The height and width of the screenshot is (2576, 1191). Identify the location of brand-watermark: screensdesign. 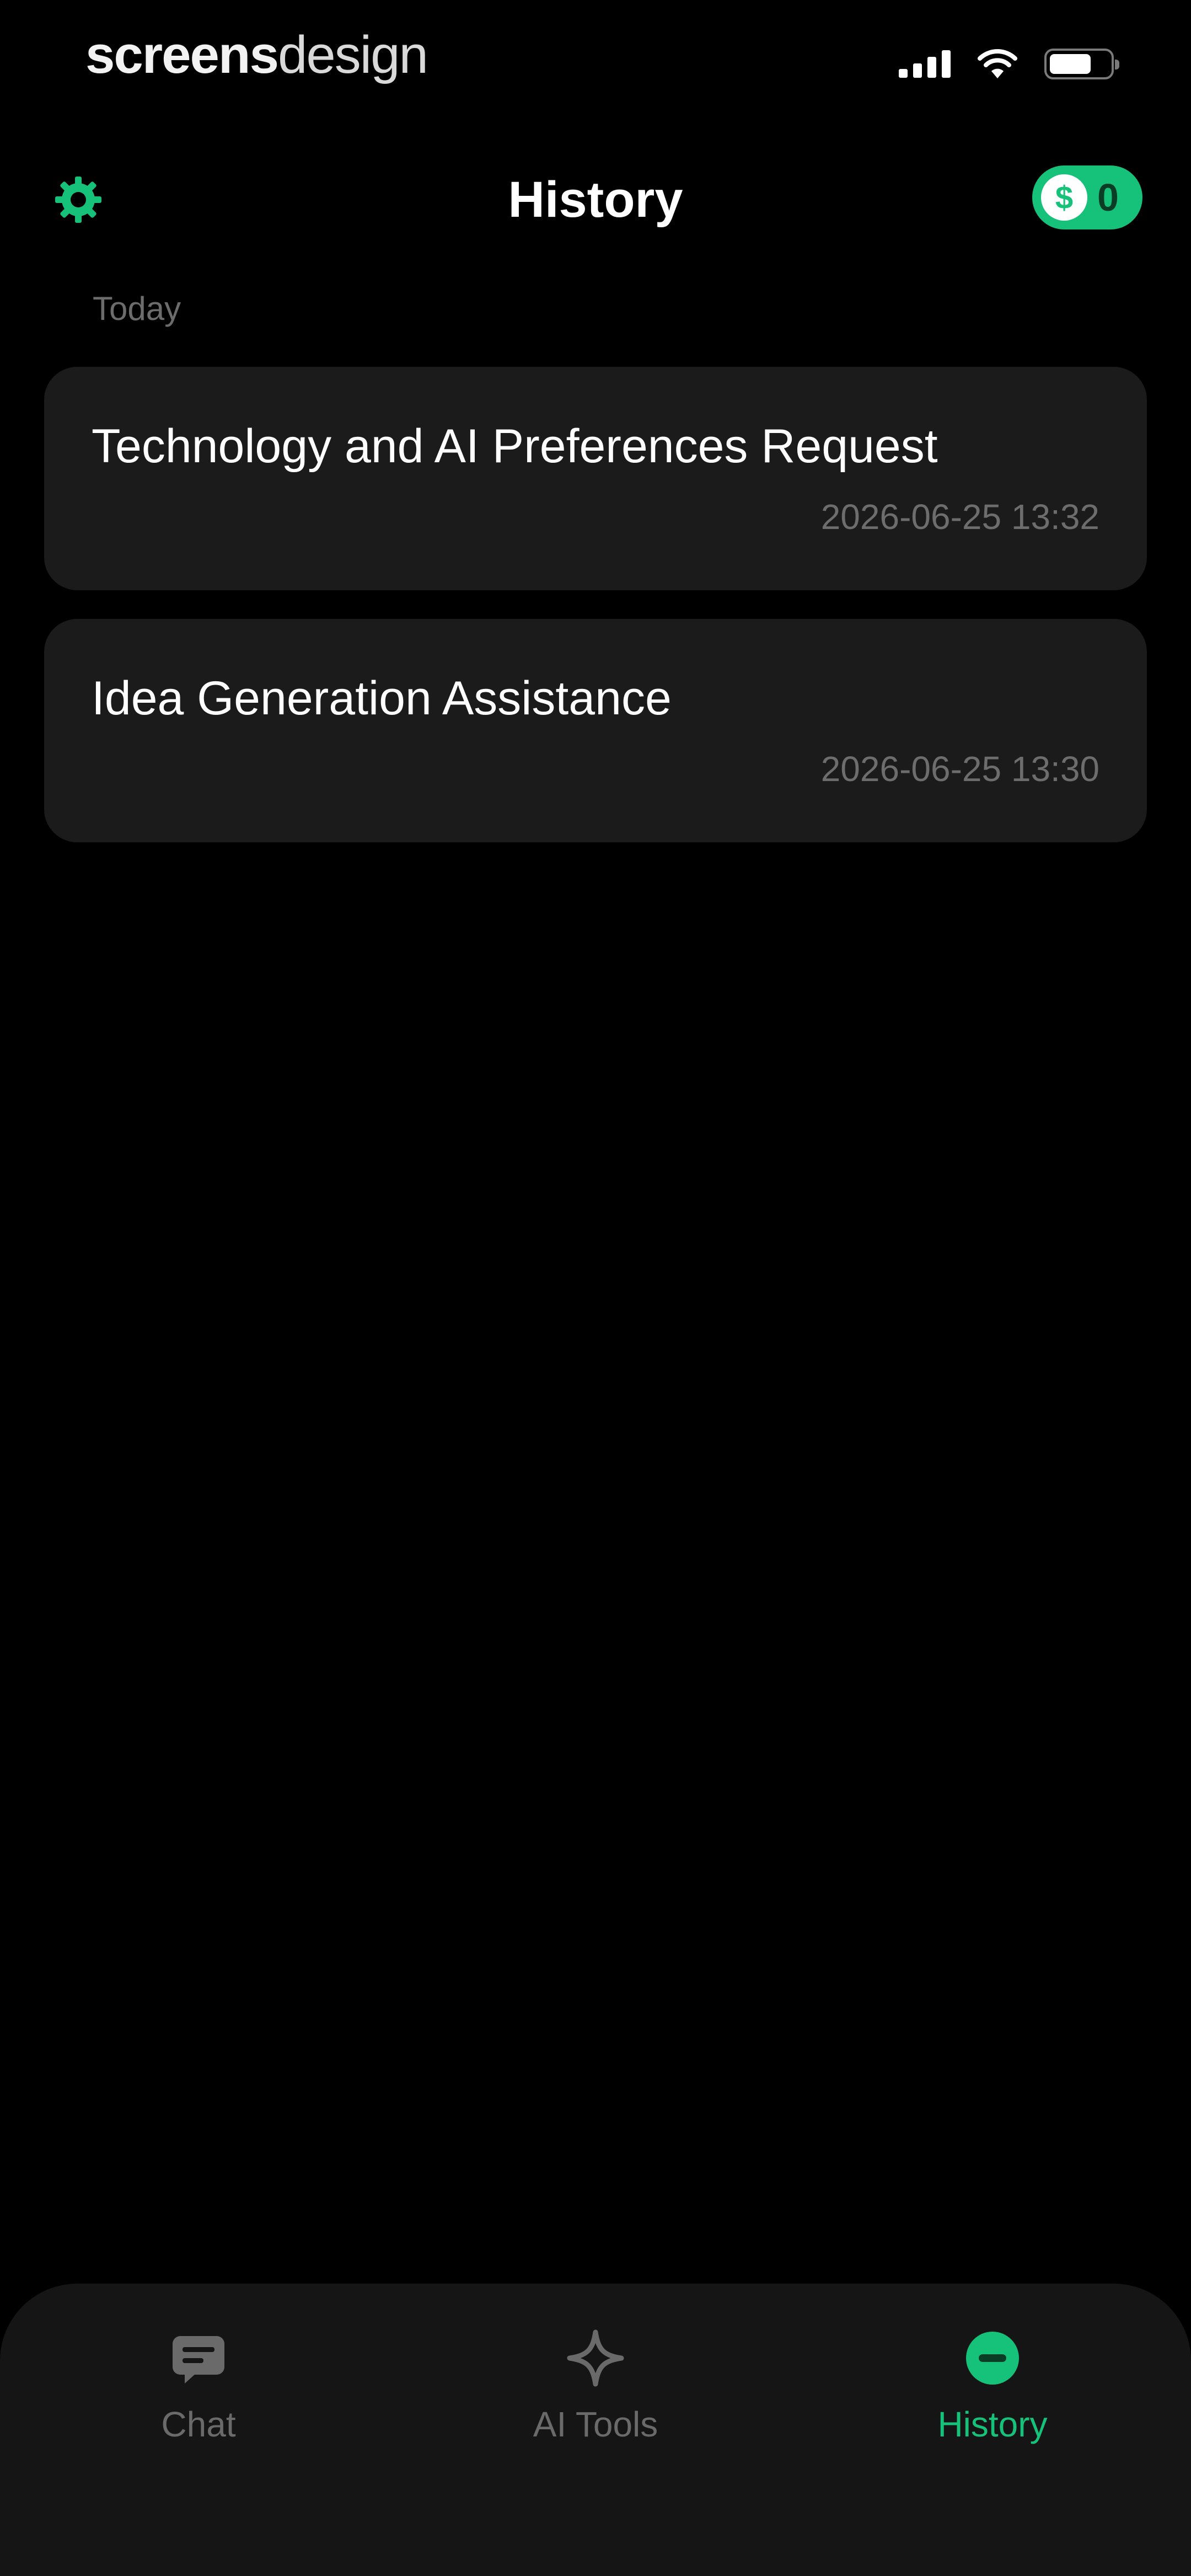
(256, 55).